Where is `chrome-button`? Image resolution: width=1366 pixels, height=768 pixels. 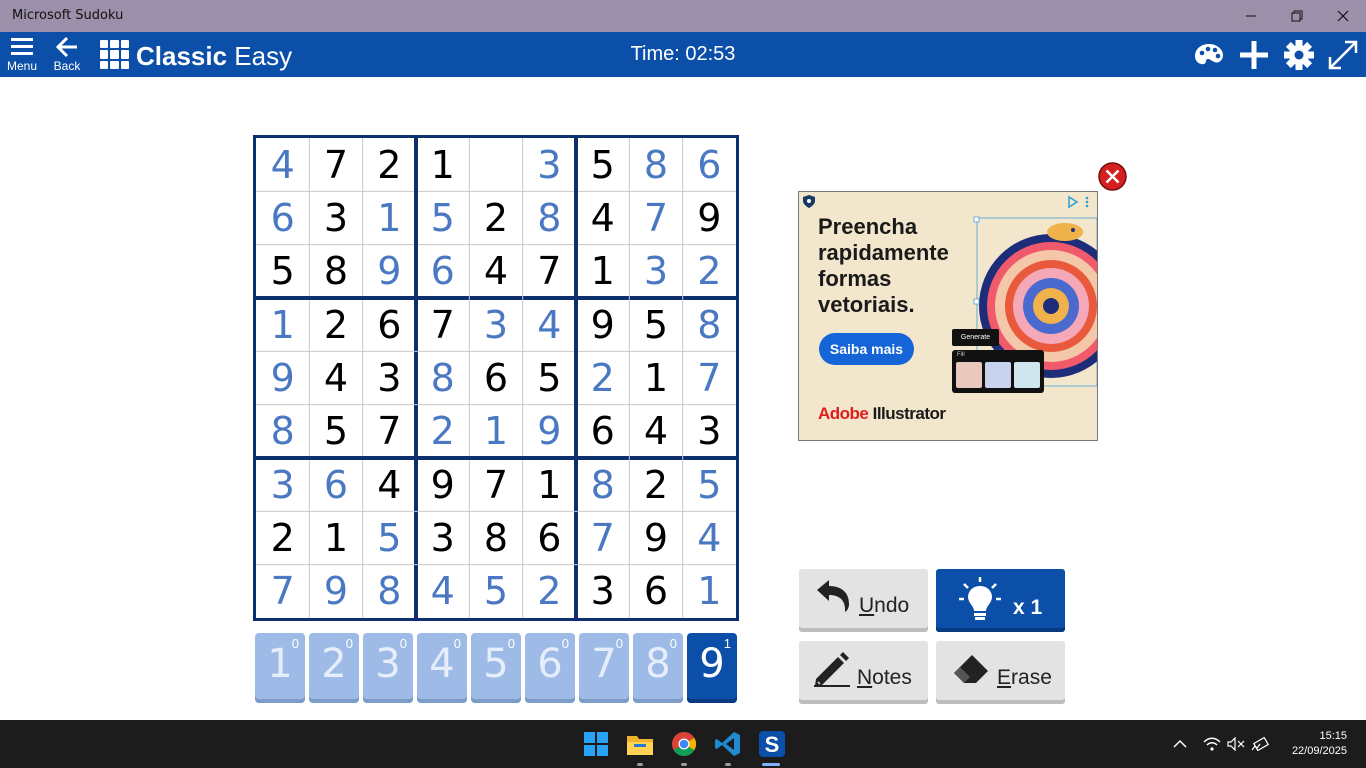
chrome-button is located at coordinates (684, 744).